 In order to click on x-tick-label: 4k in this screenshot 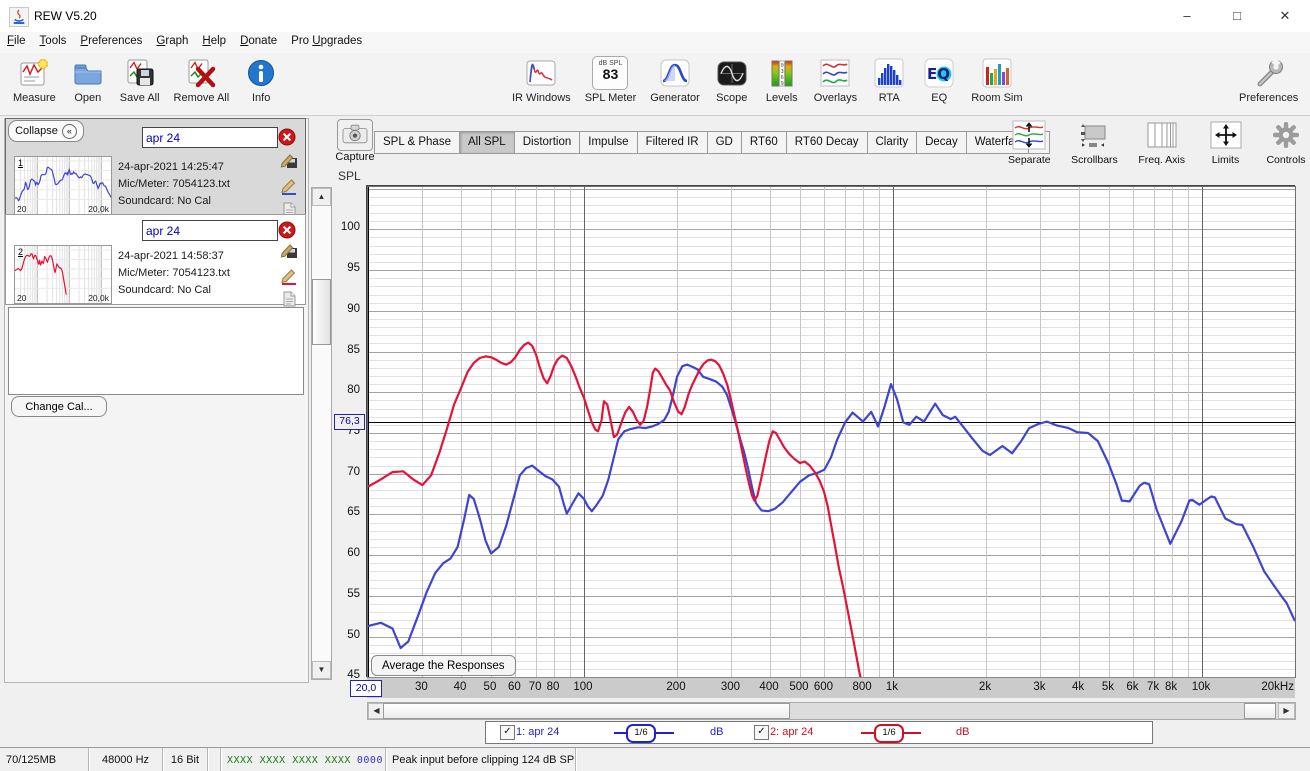, I will do `click(1078, 687)`.